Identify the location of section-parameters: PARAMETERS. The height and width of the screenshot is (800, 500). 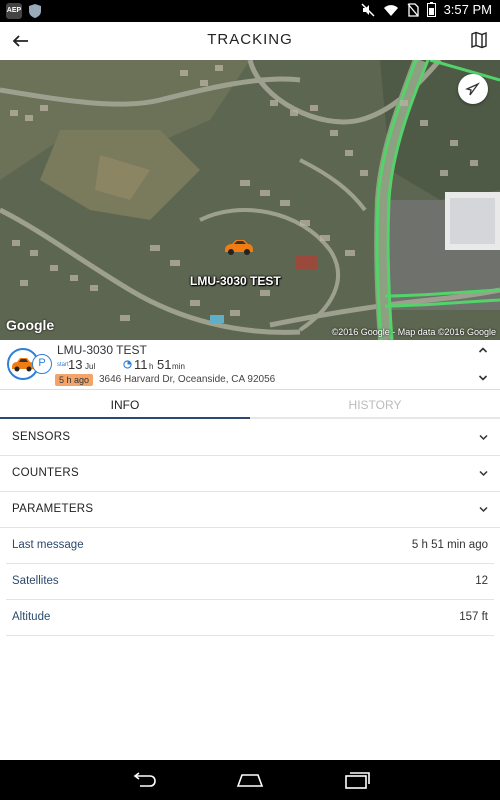
(250, 510).